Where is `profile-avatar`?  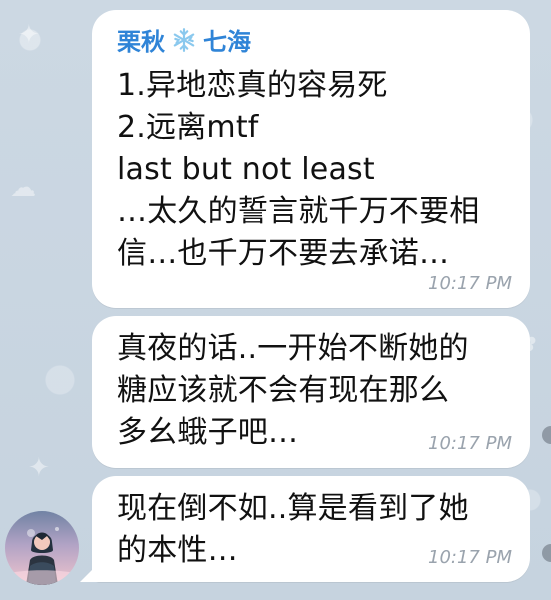
profile-avatar is located at coordinates (42, 548).